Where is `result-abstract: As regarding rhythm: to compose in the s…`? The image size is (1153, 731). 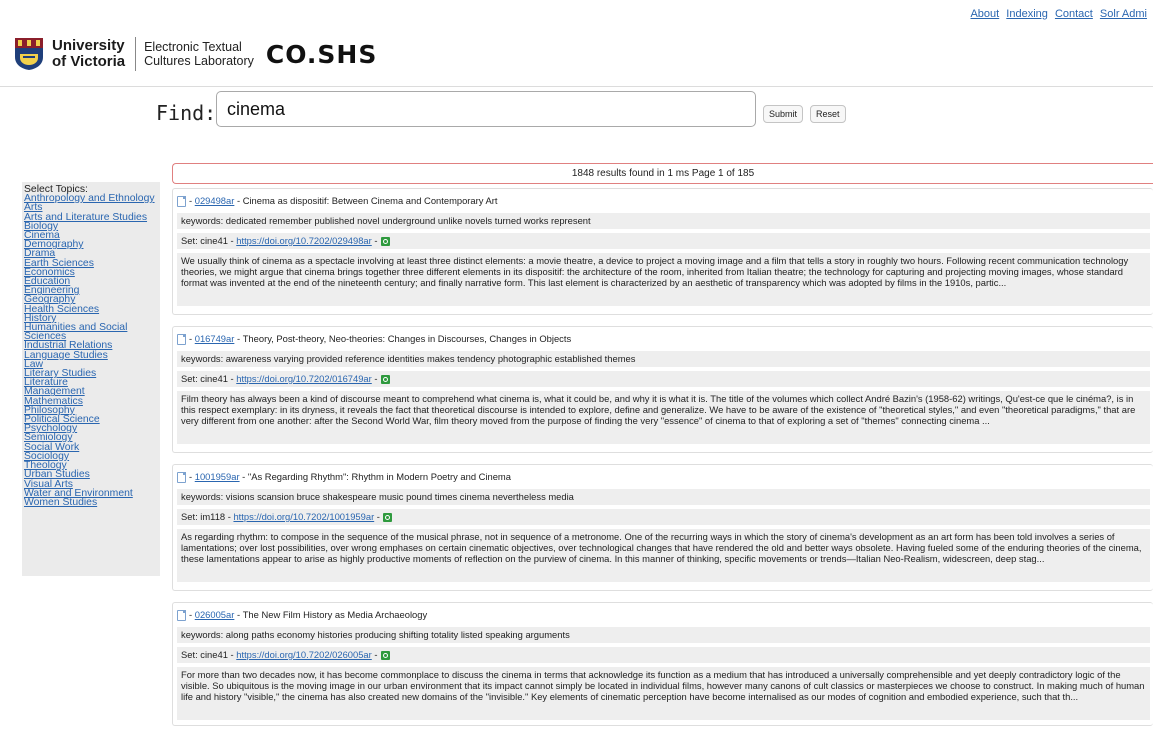
result-abstract: As regarding rhythm: to compose in the s… is located at coordinates (663, 555).